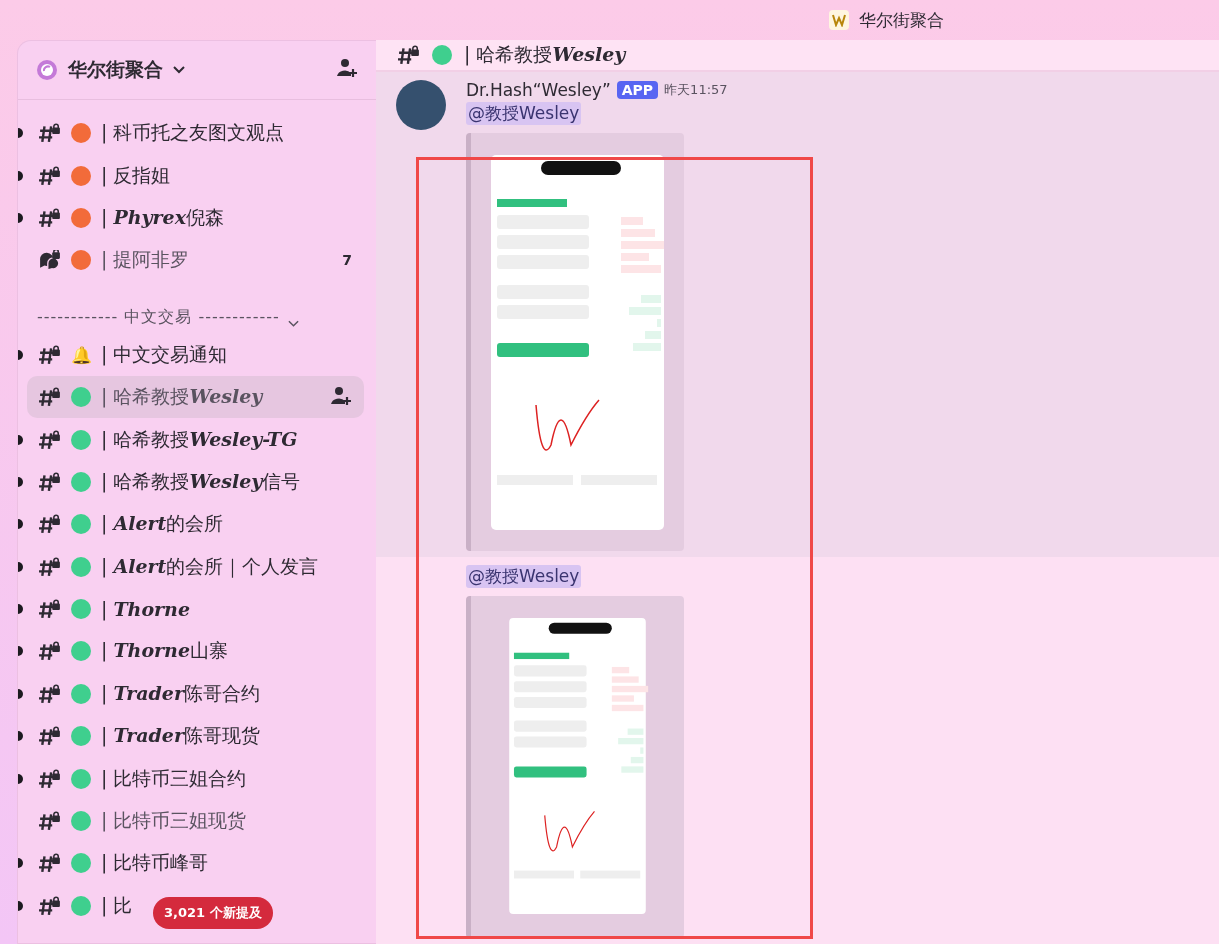  What do you see at coordinates (174, 778) in the screenshot?
I see `channel-name: | 比特币三姐合约` at bounding box center [174, 778].